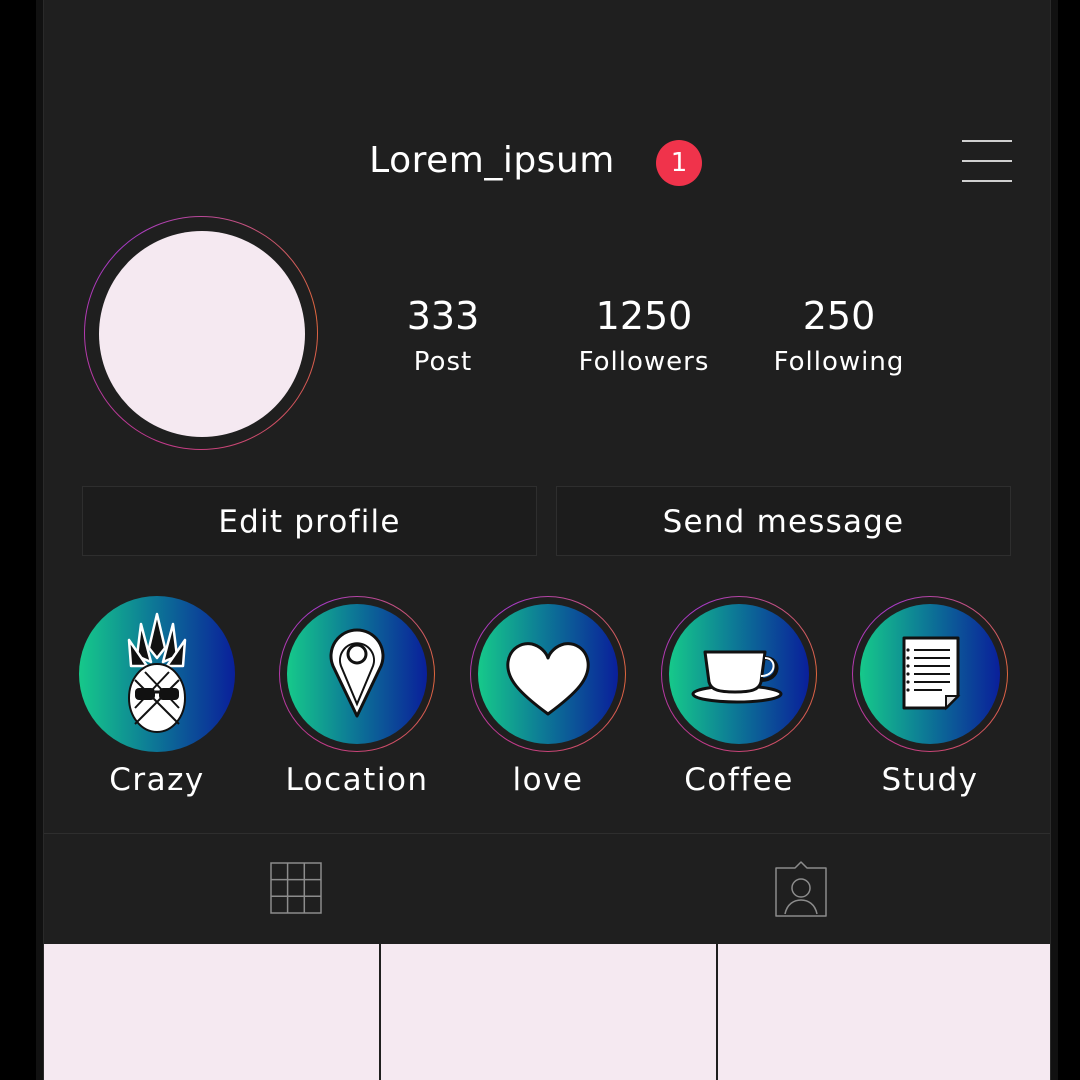 Image resolution: width=1080 pixels, height=1080 pixels. Describe the element at coordinates (679, 163) in the screenshot. I see `notification-badge: 1` at that location.